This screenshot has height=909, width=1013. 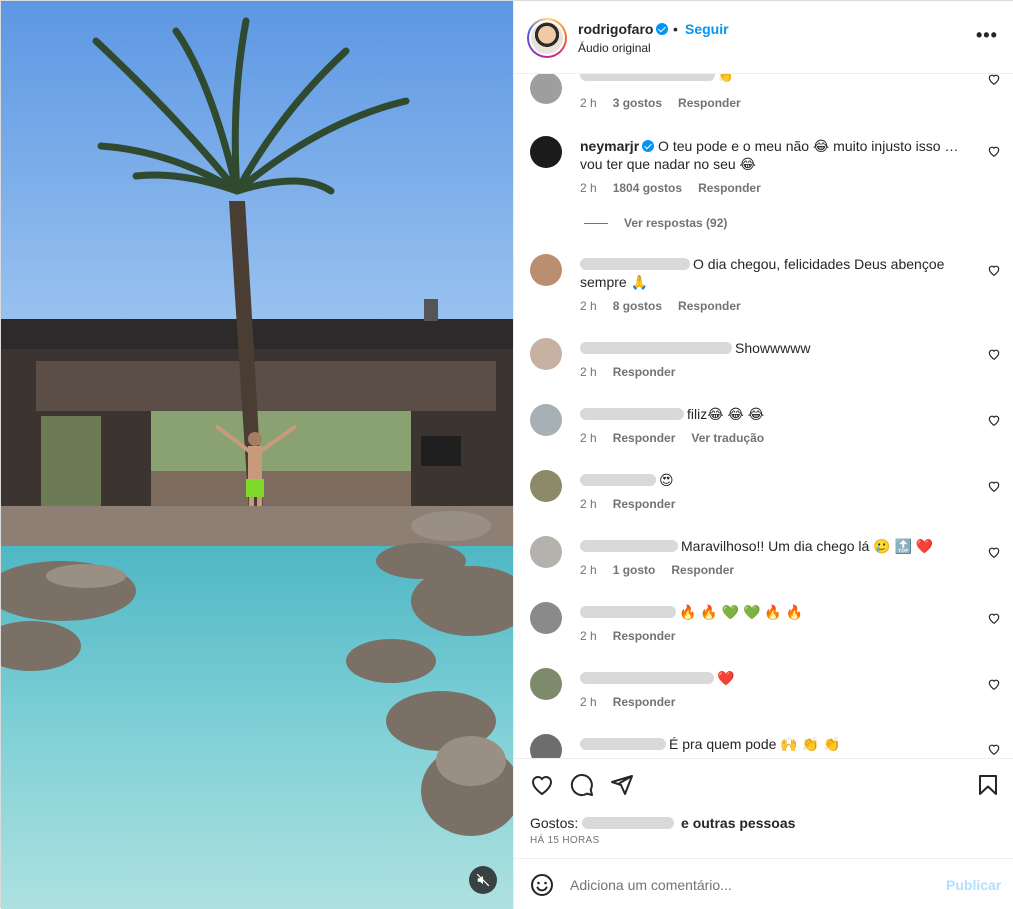 I want to click on post-header: rodrigofaro • Seguir Áudio original •••, so click(x=763, y=37).